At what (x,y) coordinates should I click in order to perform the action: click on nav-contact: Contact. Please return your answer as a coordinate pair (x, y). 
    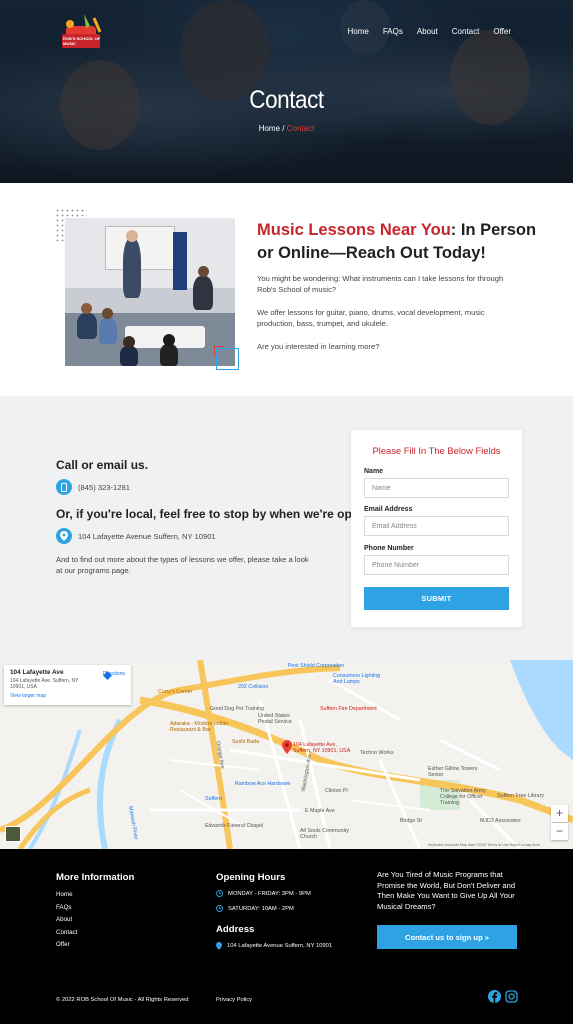
    Looking at the image, I should click on (466, 31).